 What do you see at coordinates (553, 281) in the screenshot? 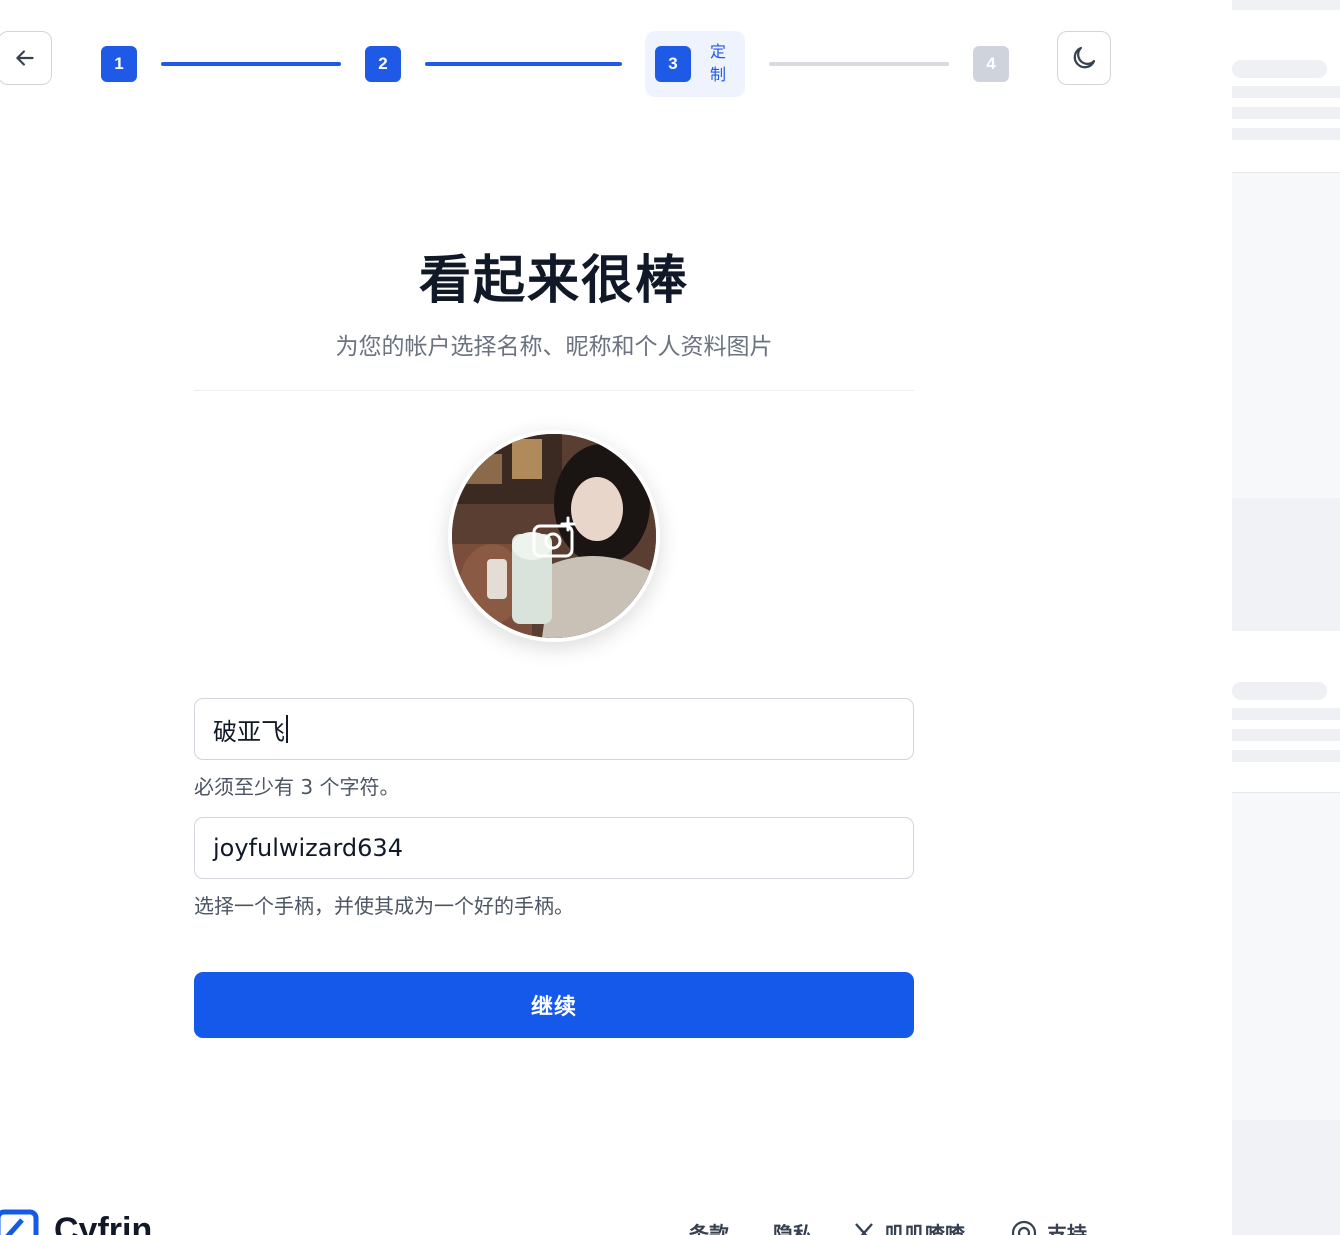
I see `page-title: 看起来很棒` at bounding box center [553, 281].